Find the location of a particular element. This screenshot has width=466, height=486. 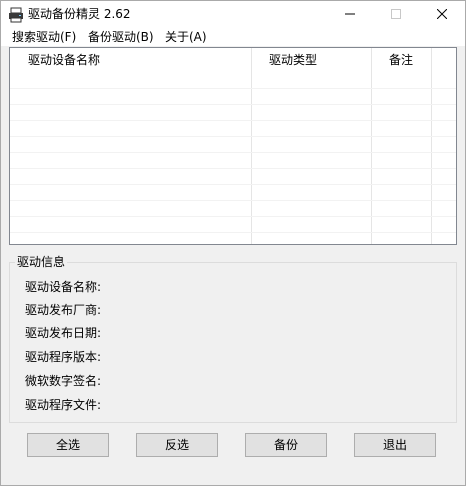

exit-button: 退出 is located at coordinates (395, 445).